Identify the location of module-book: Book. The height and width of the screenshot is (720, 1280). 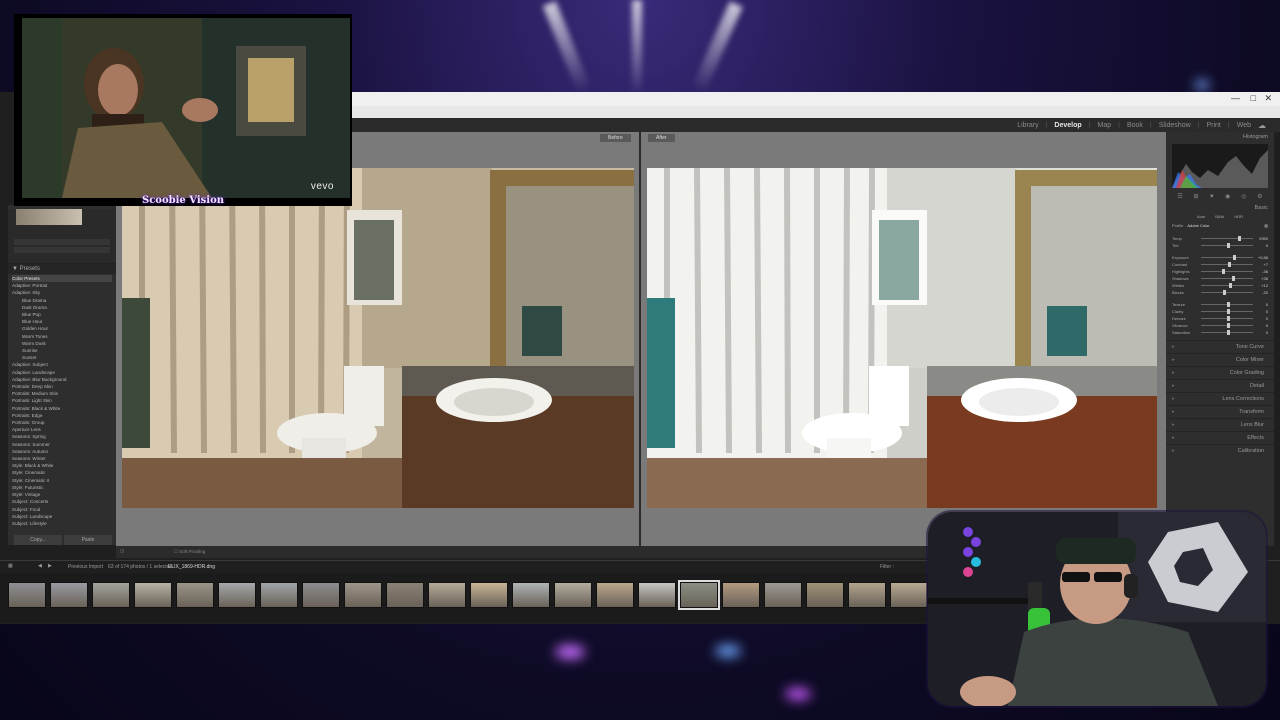
(1135, 125).